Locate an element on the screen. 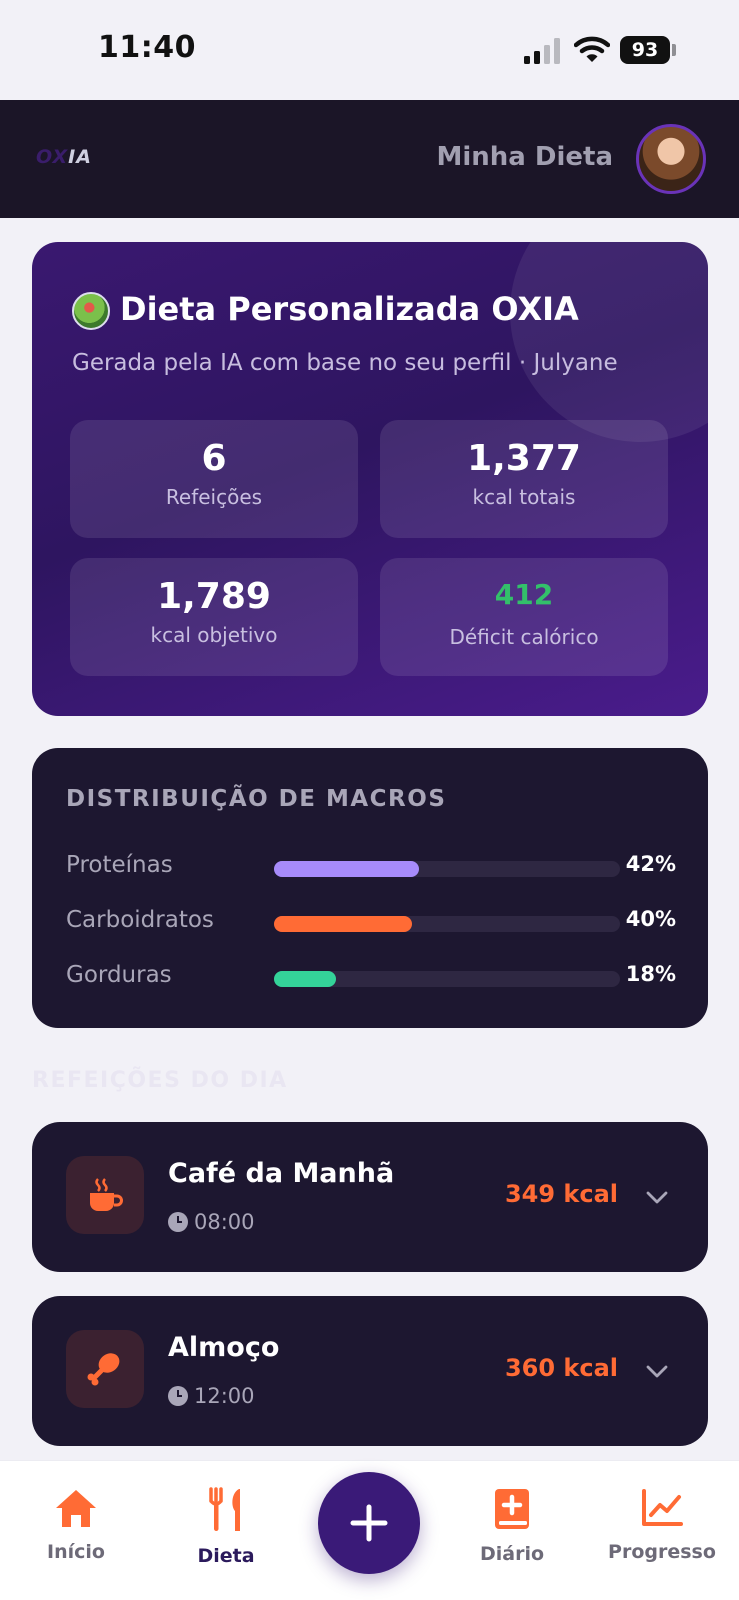 This screenshot has height=1600, width=739. meal-time: 08:00 is located at coordinates (211, 1222).